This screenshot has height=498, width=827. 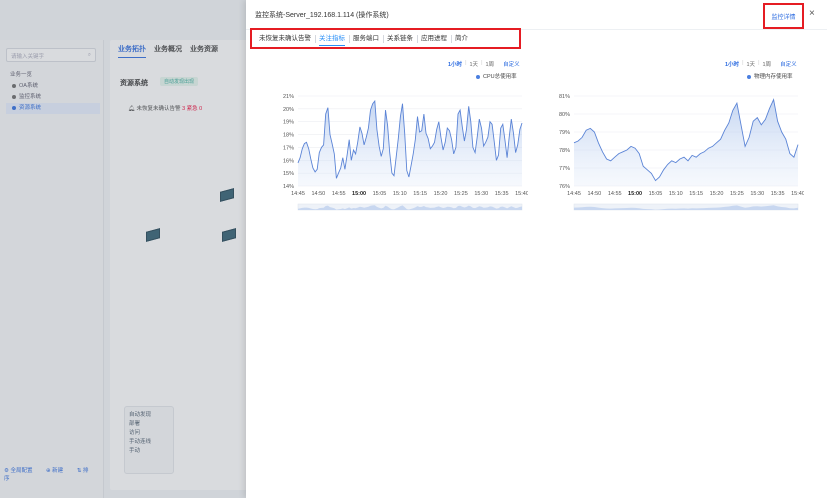 I want to click on cpu-y-tick: 17%, so click(x=288, y=148).